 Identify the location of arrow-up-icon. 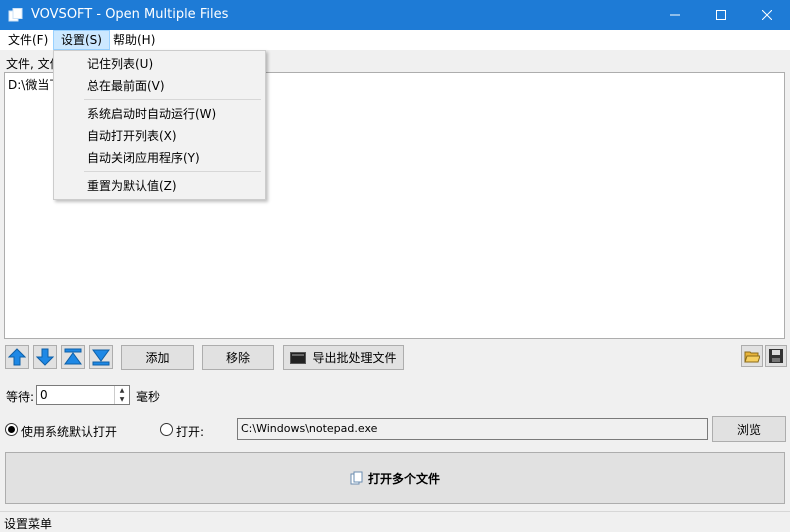
(17, 357).